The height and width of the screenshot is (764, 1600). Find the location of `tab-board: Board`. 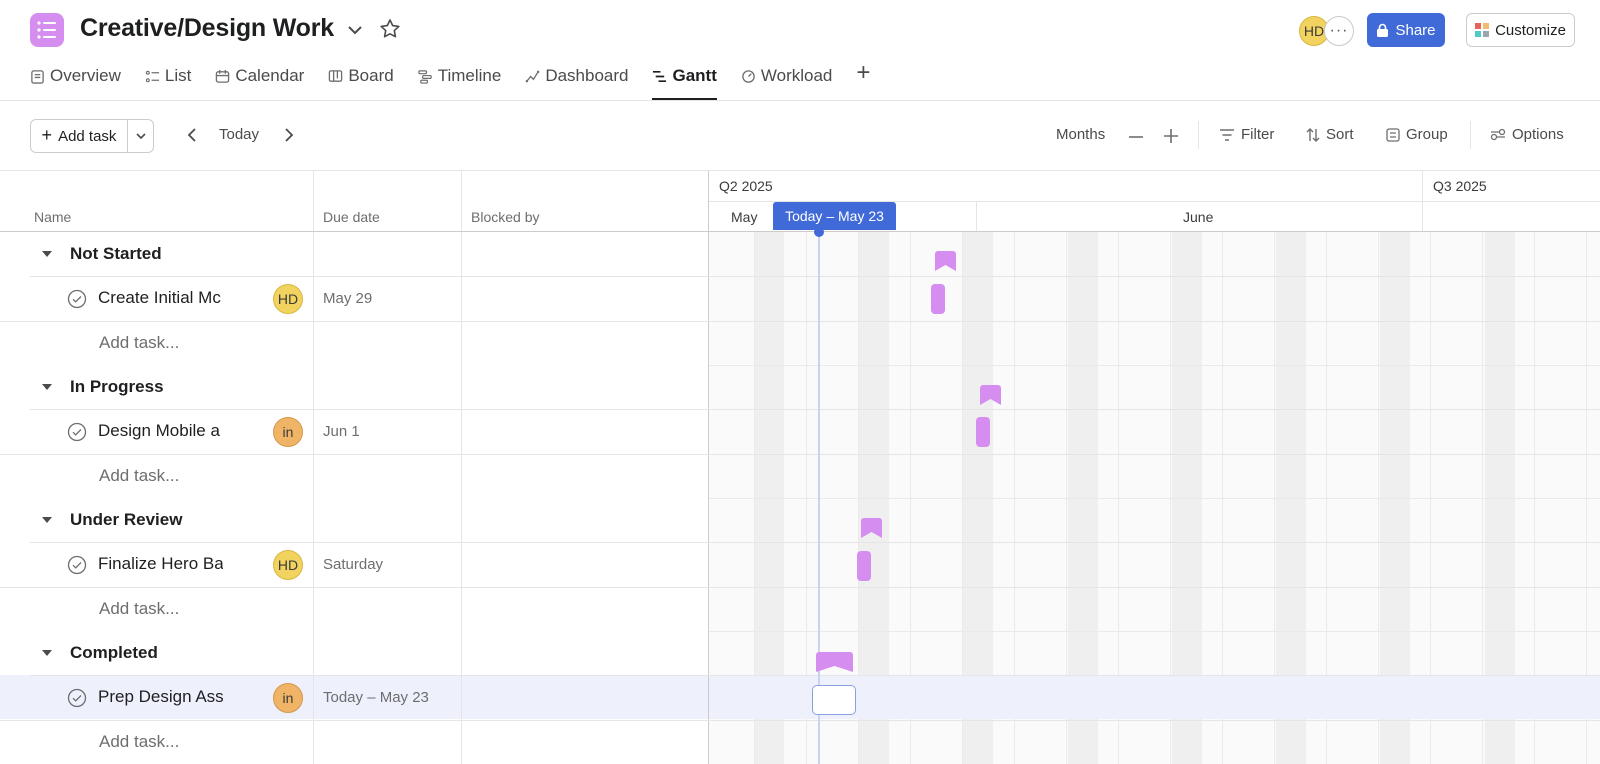

tab-board: Board is located at coordinates (361, 76).